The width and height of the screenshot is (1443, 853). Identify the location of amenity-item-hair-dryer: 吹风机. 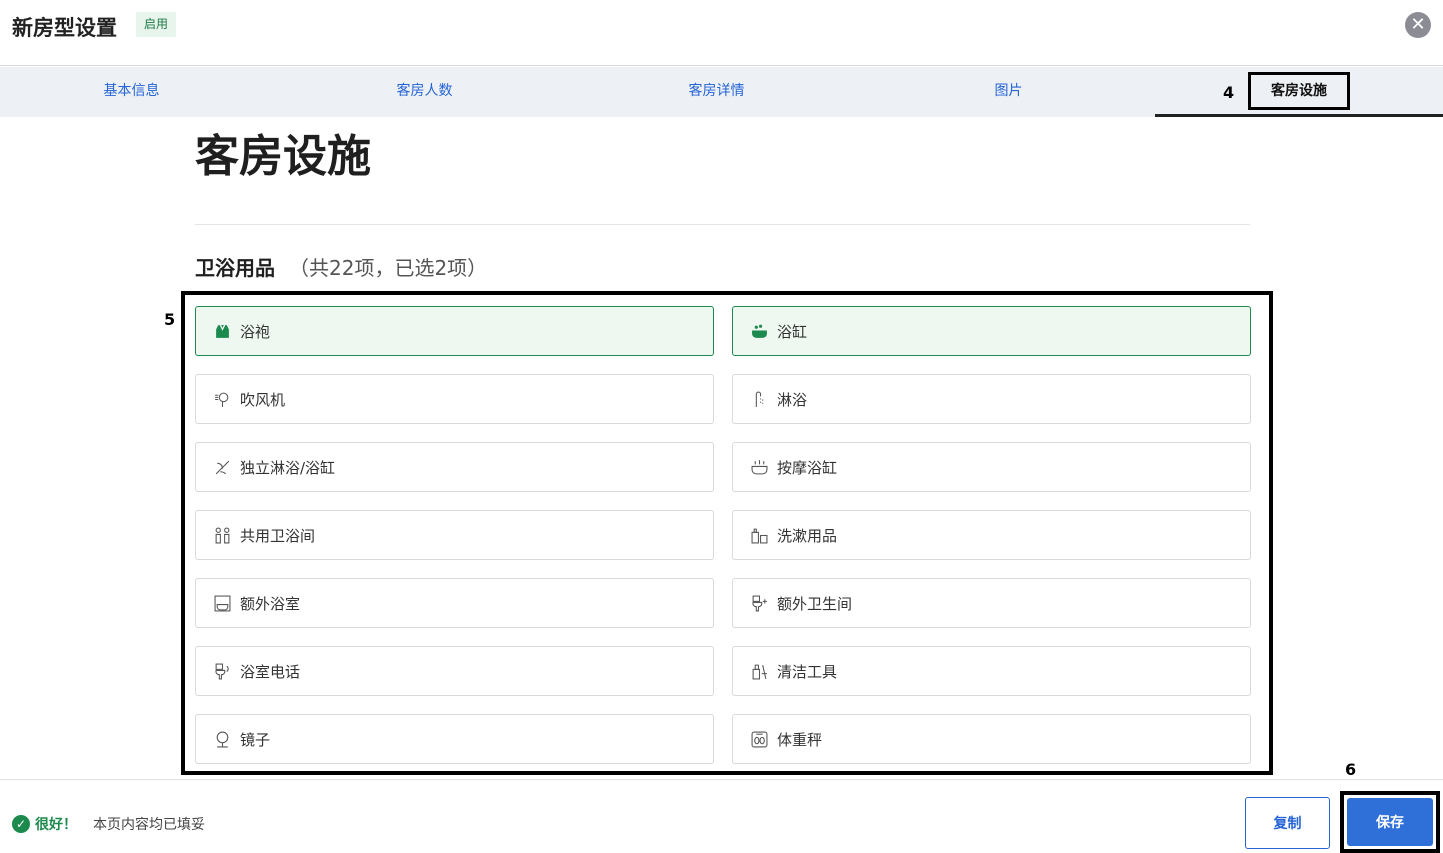
(454, 399).